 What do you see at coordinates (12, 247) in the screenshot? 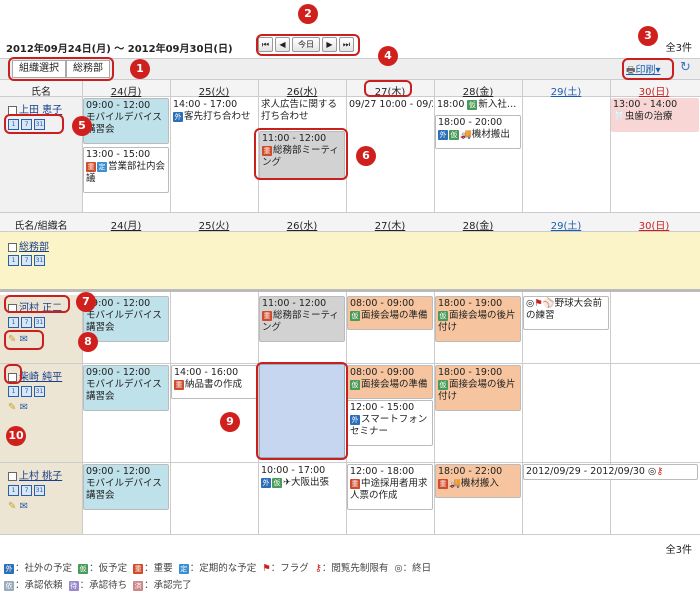
I see `org-checkbox` at bounding box center [12, 247].